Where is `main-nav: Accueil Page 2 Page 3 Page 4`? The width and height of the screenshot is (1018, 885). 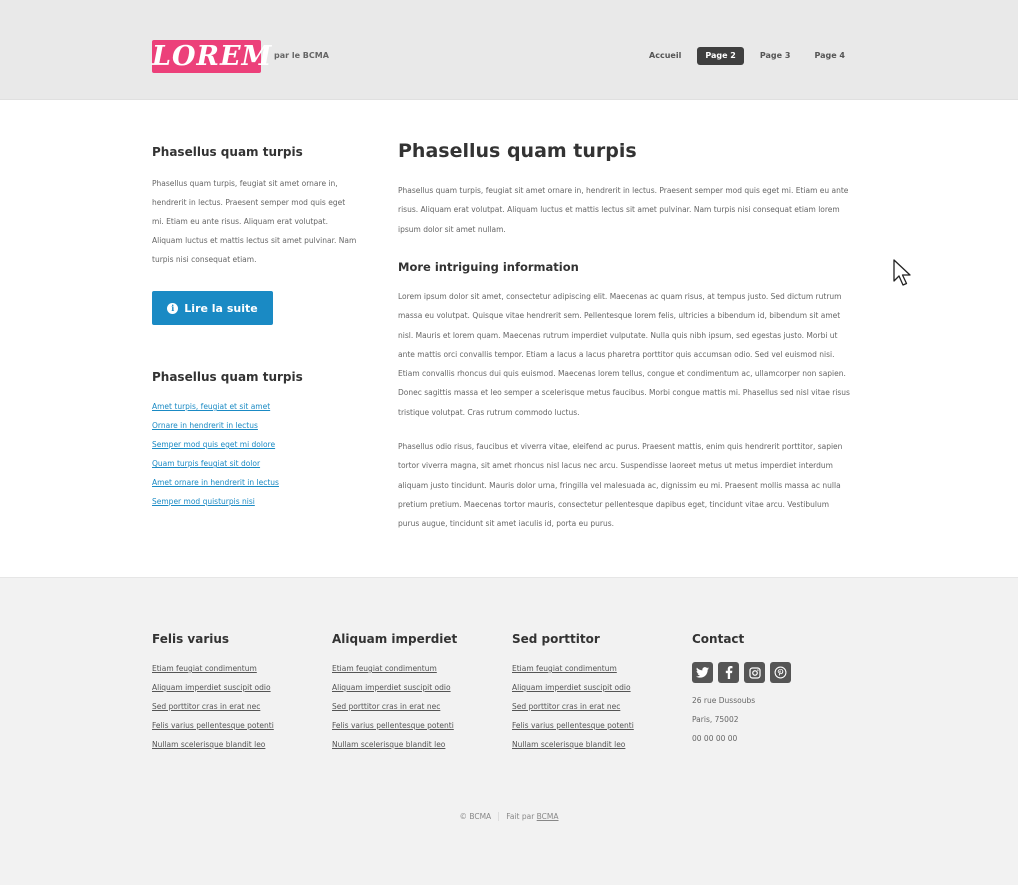
main-nav: Accueil Page 2 Page 3 Page 4 is located at coordinates (747, 56).